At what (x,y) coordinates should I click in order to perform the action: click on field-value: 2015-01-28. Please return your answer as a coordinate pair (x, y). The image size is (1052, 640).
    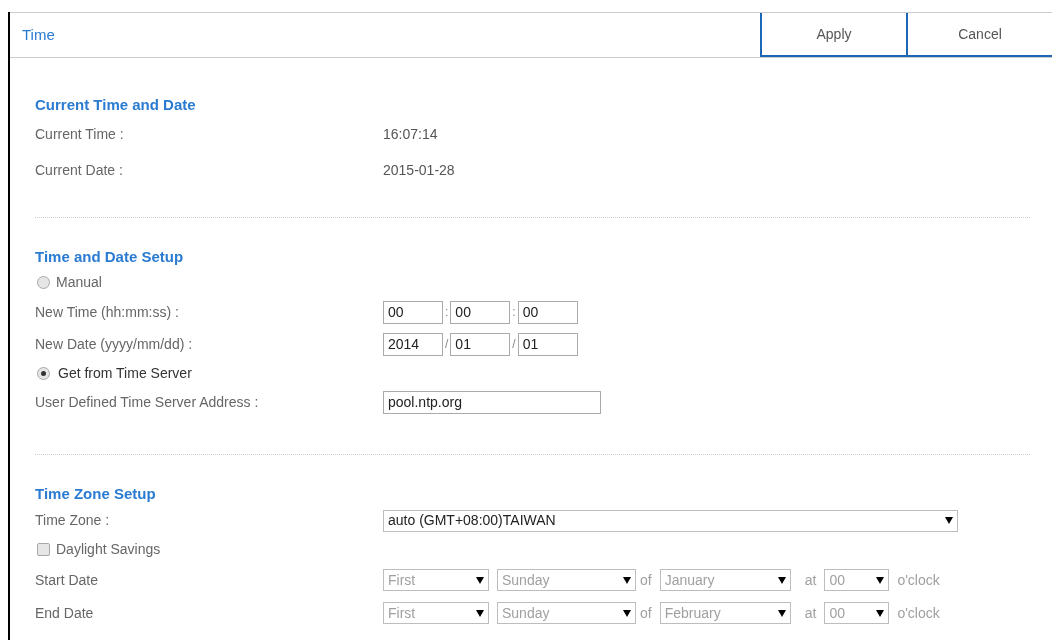
    Looking at the image, I should click on (419, 170).